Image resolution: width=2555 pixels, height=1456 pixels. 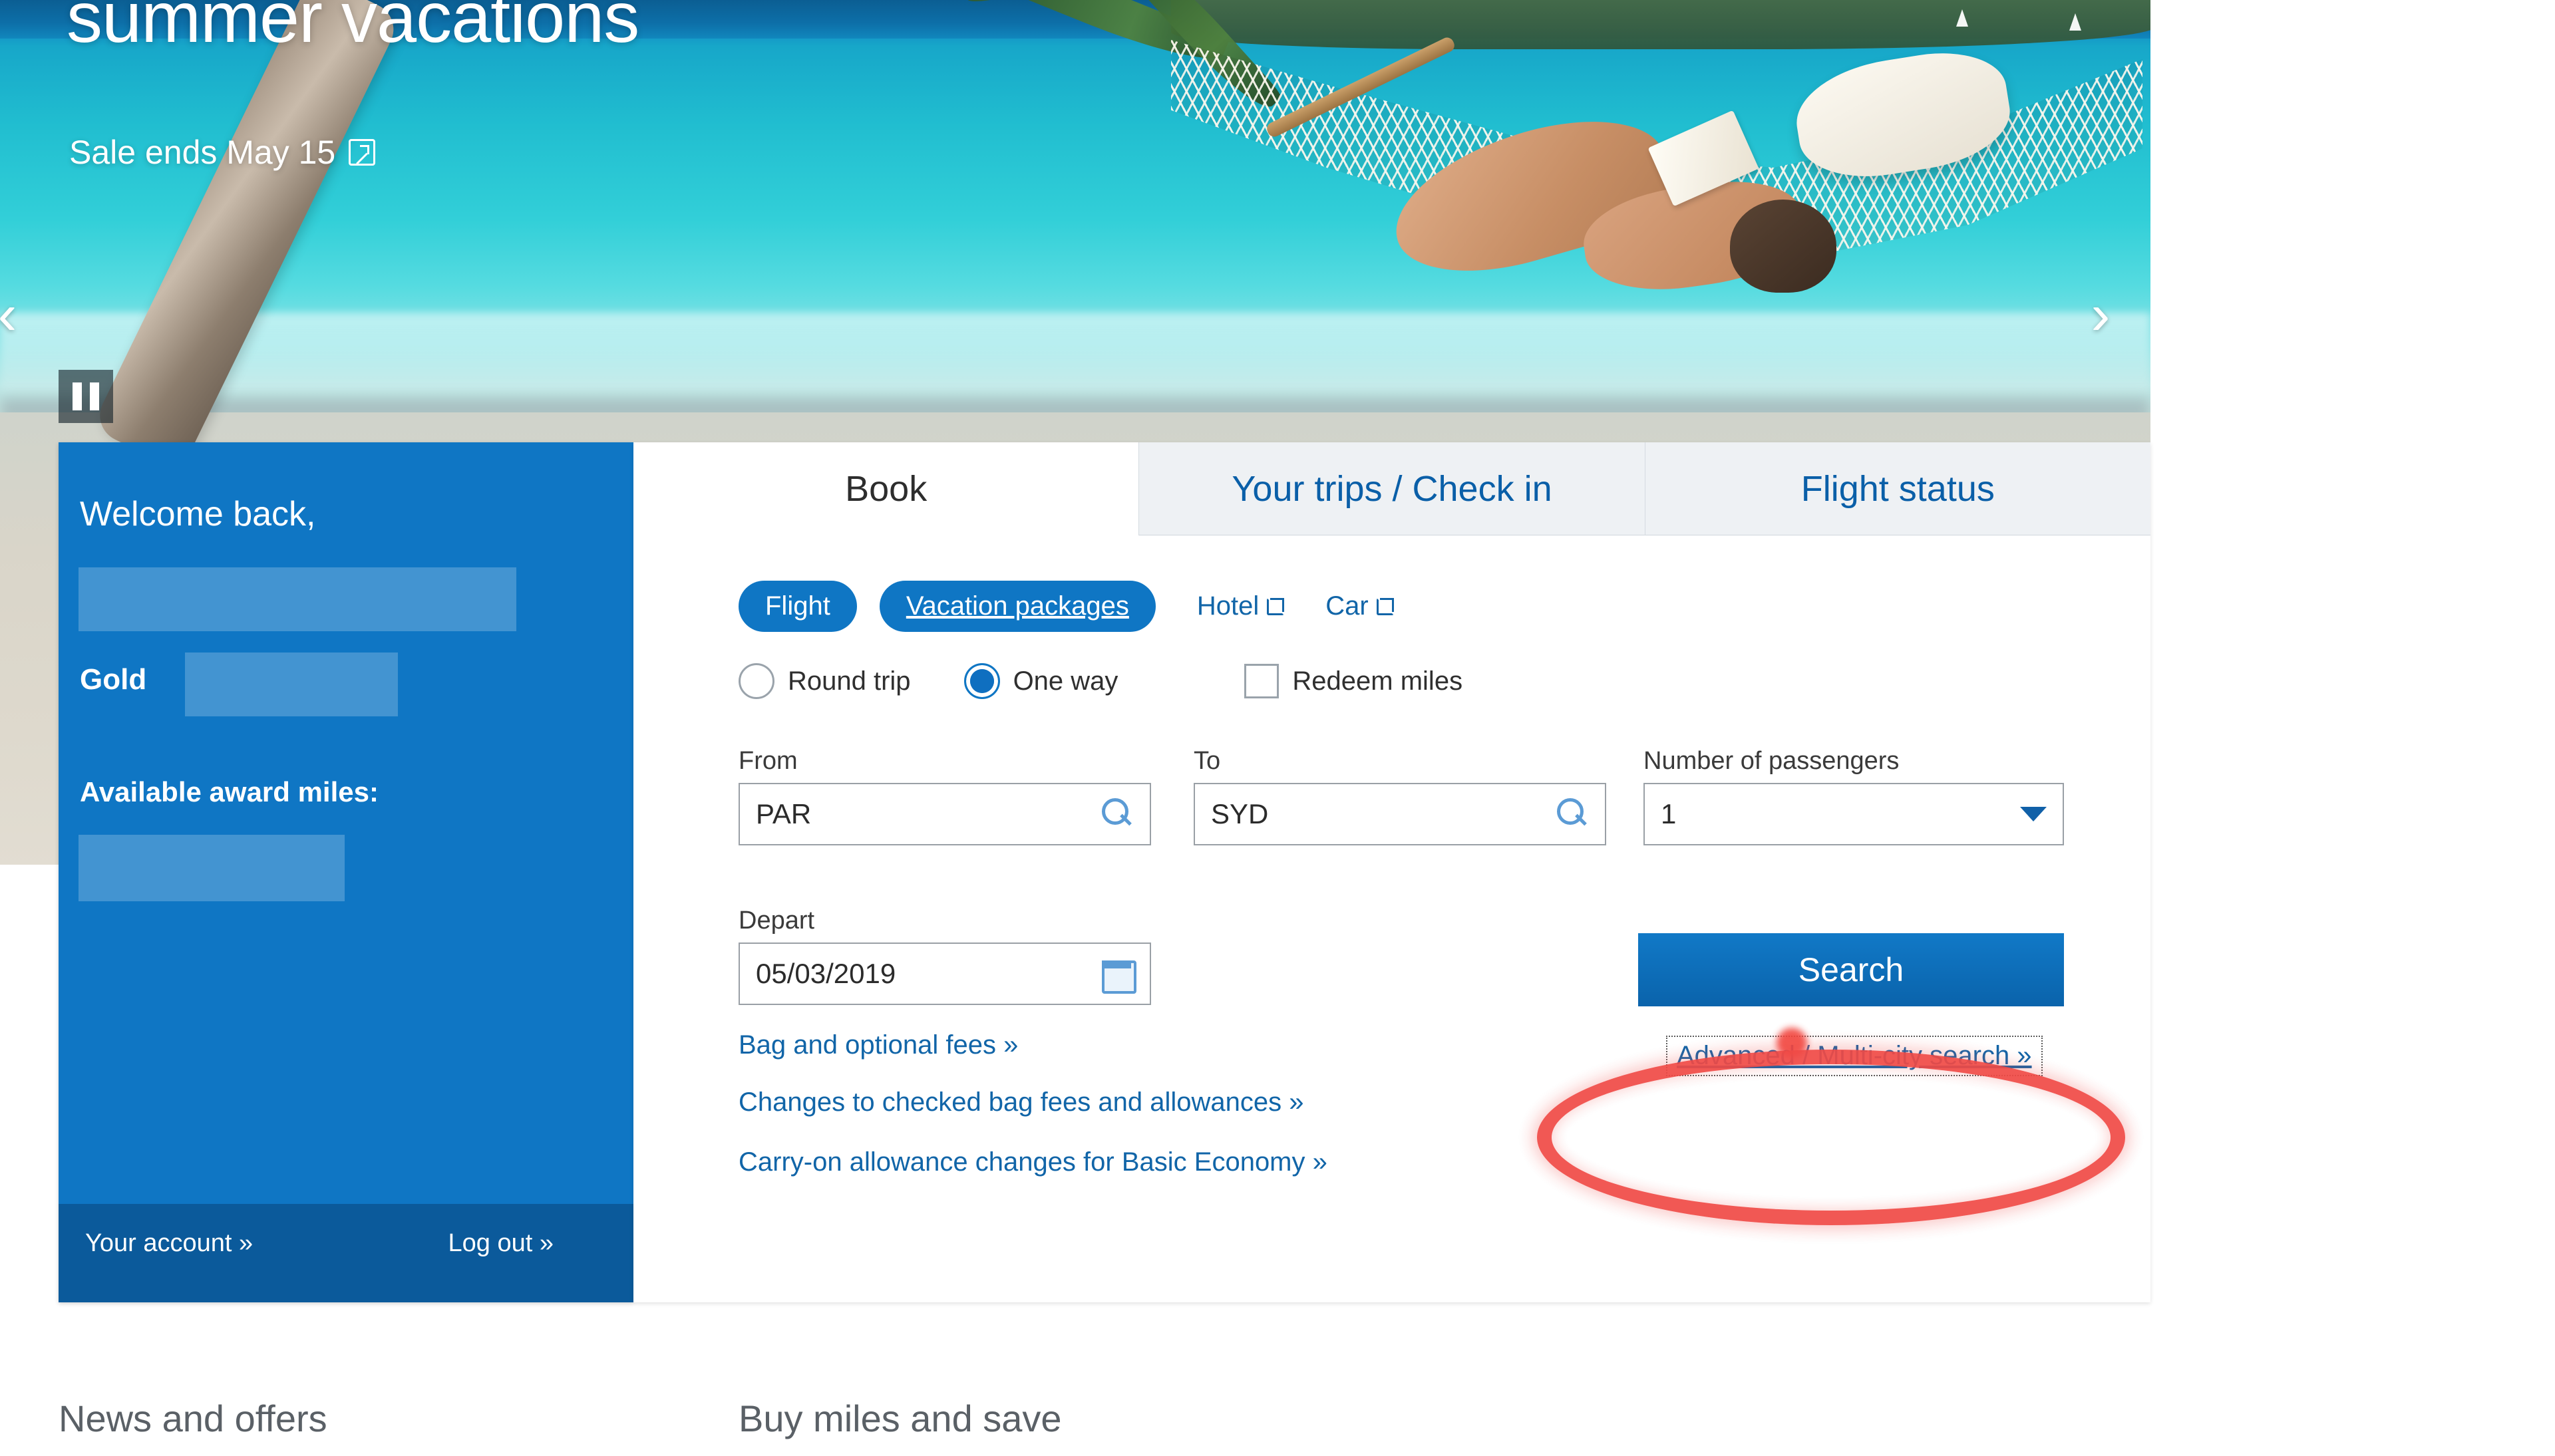 I want to click on tab-your-trips-check-in: Your trips / Check in, so click(x=1391, y=488).